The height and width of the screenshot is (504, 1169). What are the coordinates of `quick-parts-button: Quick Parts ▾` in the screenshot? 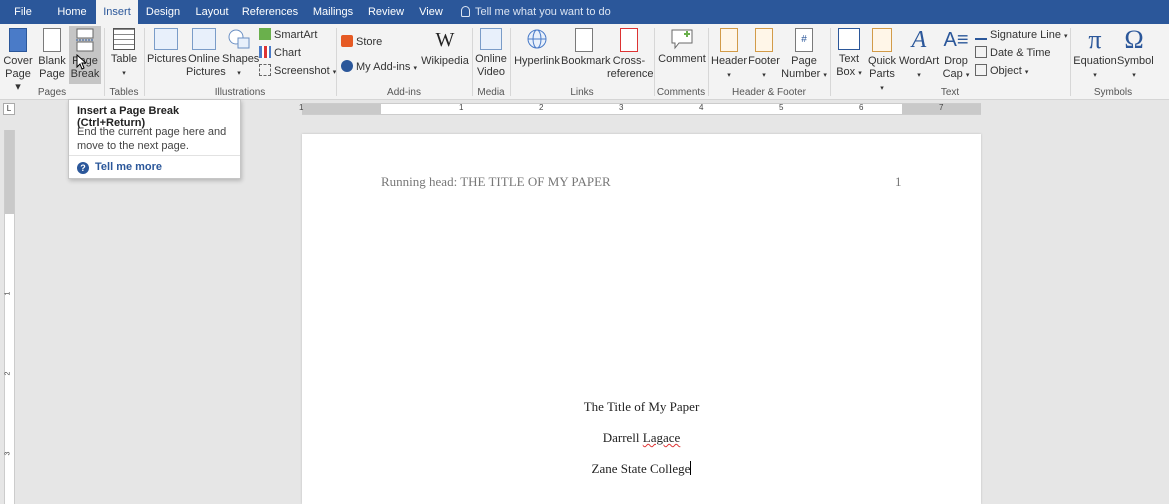 It's located at (882, 61).